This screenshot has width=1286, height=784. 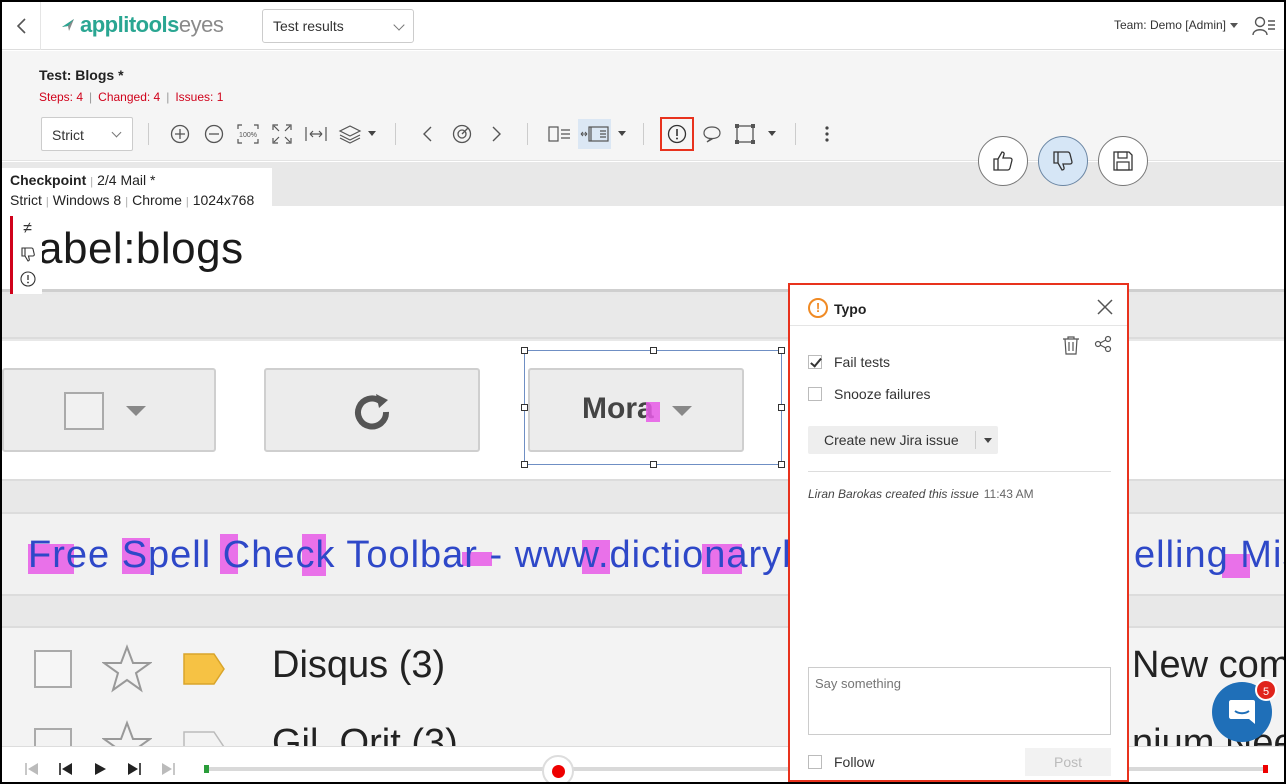 I want to click on star-icon, so click(x=127, y=668).